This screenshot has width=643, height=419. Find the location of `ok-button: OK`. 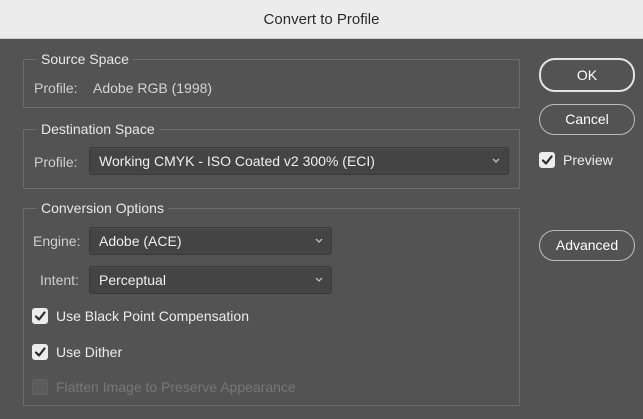

ok-button: OK is located at coordinates (587, 75).